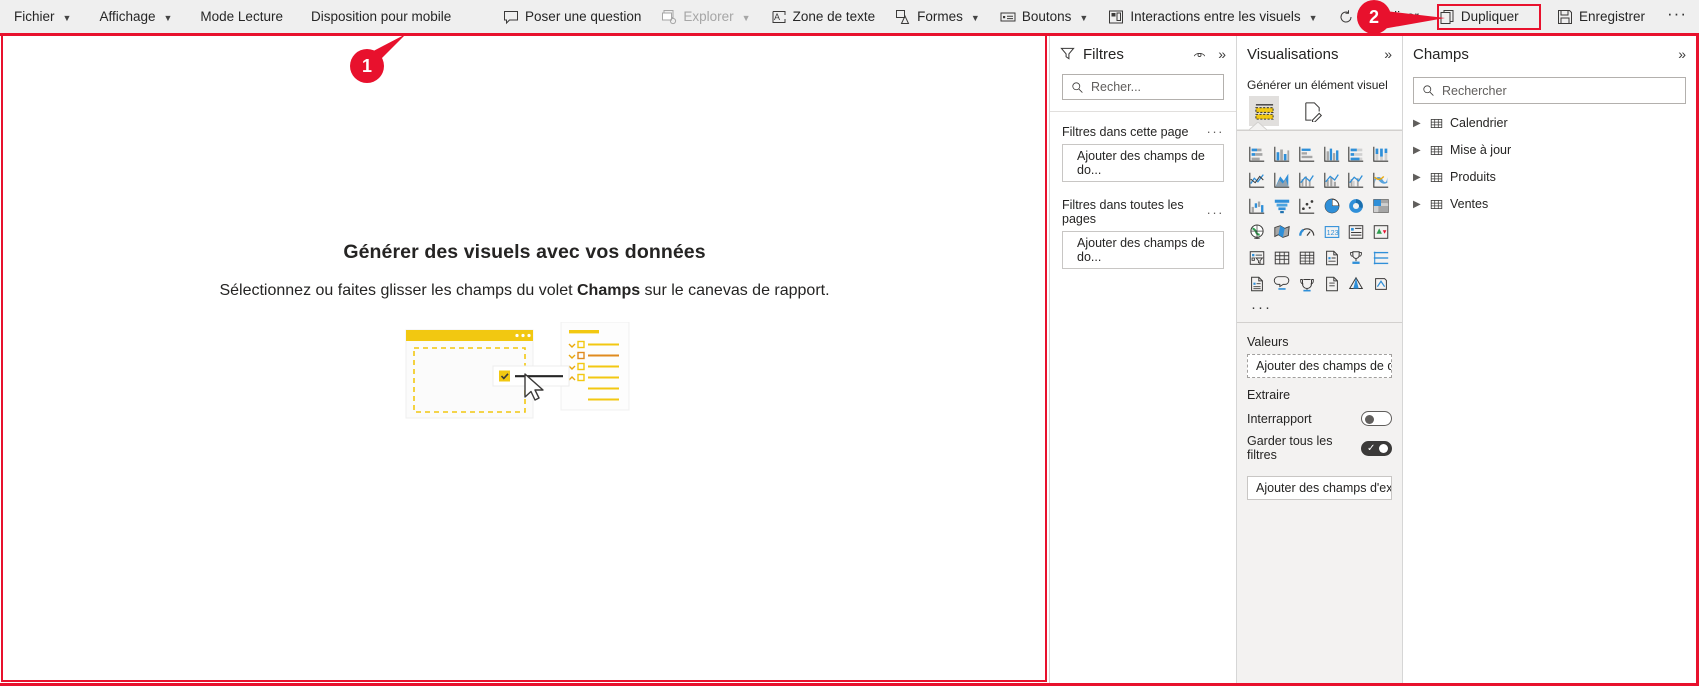 The image size is (1699, 686). I want to click on menu-disposition-mobile-label: Disposition pour mobile, so click(381, 16).